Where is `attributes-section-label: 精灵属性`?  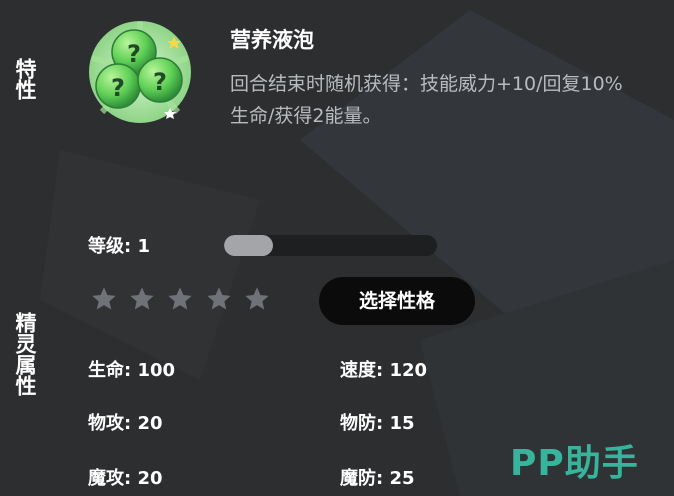 attributes-section-label: 精灵属性 is located at coordinates (25, 356).